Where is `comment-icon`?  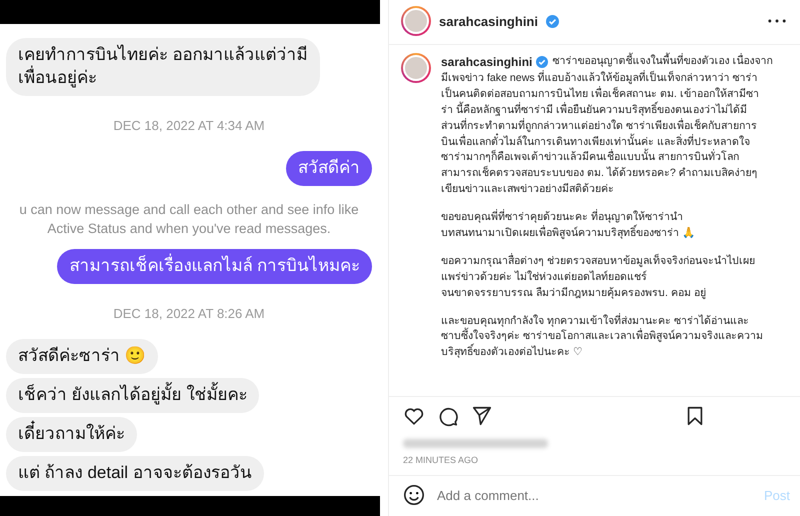
comment-icon is located at coordinates (448, 416).